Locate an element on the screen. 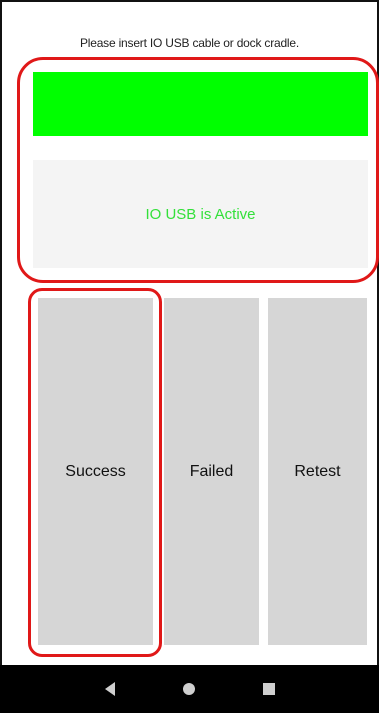 This screenshot has height=713, width=379. status-panel: IO USB is Active is located at coordinates (200, 214).